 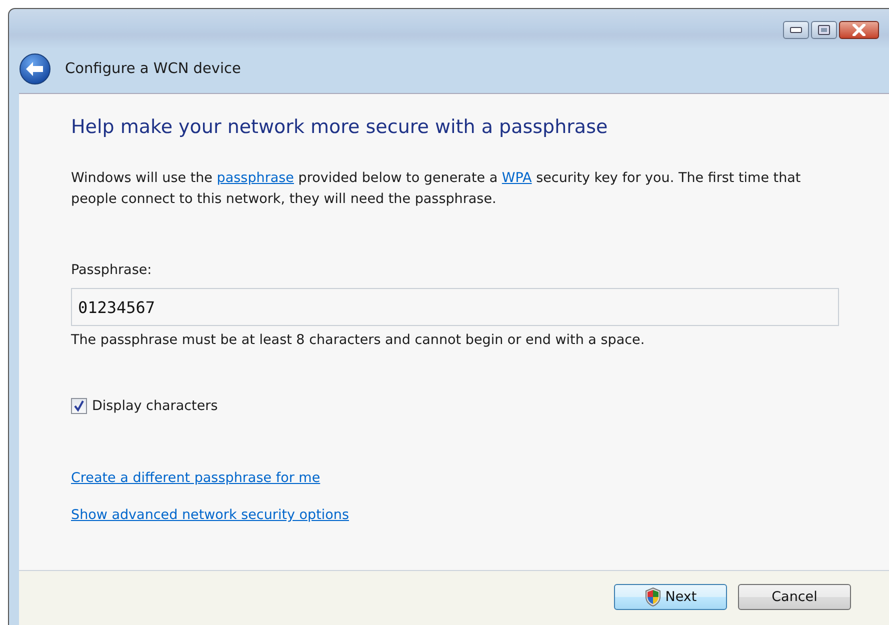 I want to click on checkbox-label: Display characters, so click(x=155, y=406).